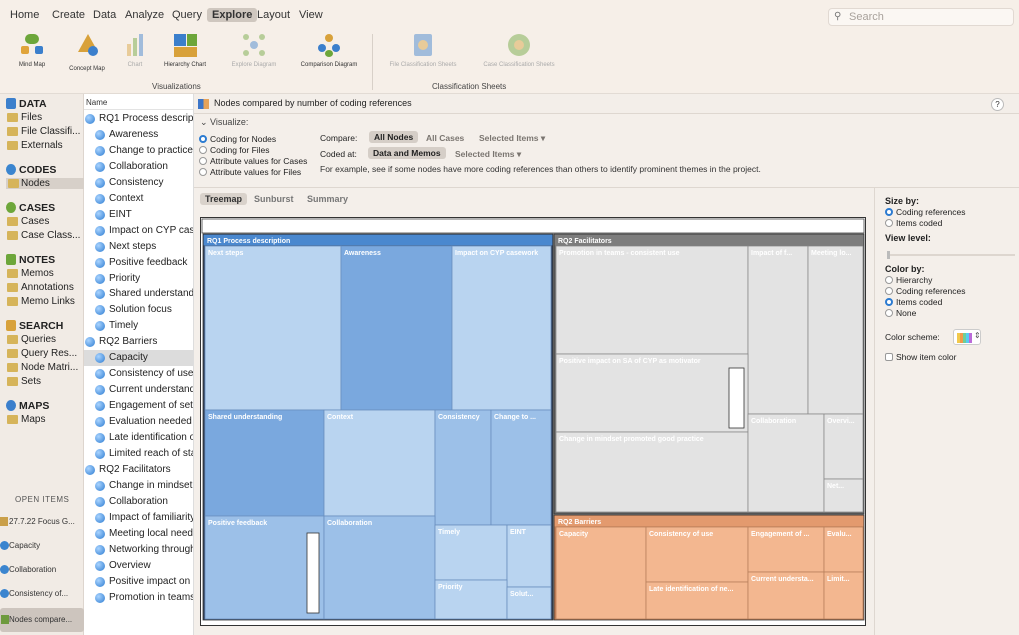  Describe the element at coordinates (144, 263) in the screenshot. I see `node-row: Positive feedback` at that location.